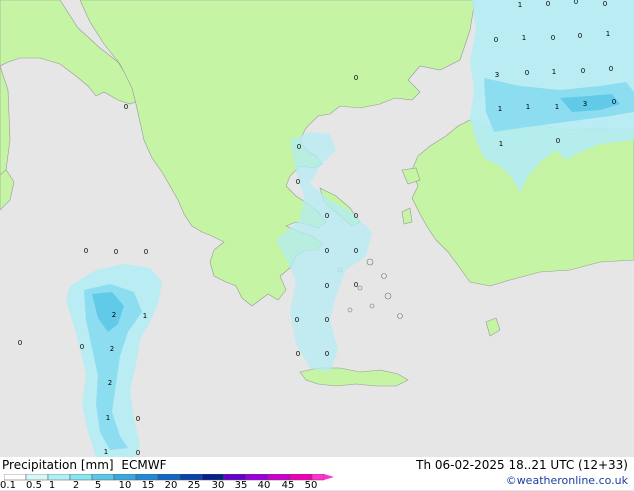  Describe the element at coordinates (576, 3) in the screenshot. I see `precip-value-2: 0` at that location.